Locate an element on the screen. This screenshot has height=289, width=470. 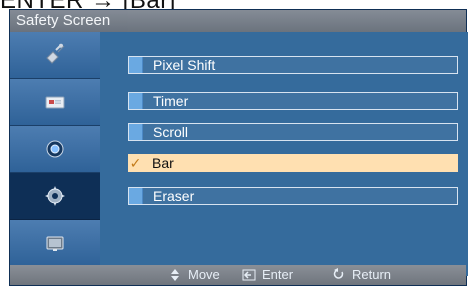
sidebar-item-input is located at coordinates (55, 55).